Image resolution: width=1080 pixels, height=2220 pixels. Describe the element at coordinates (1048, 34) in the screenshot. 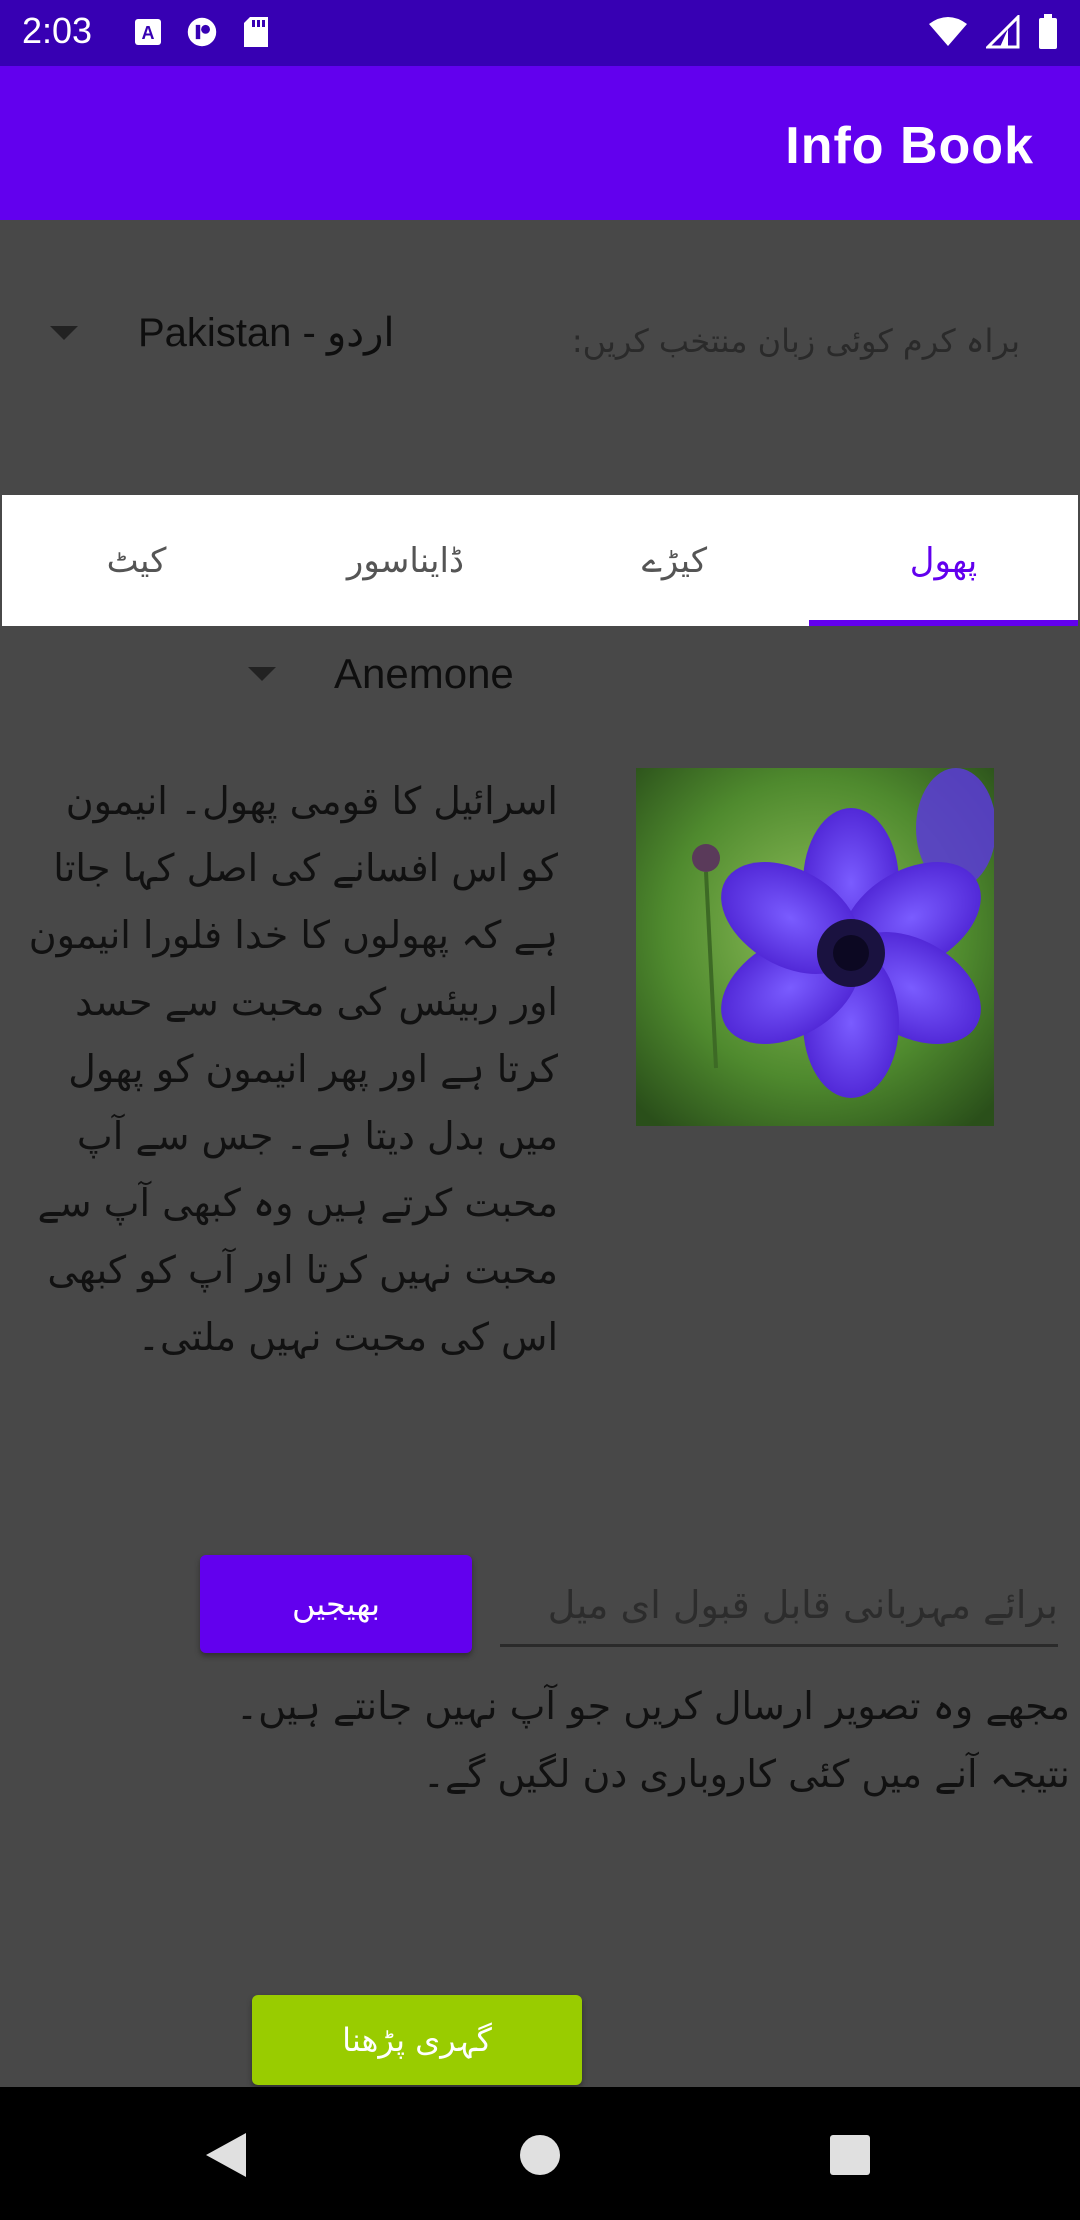

I see `battery-icon` at that location.